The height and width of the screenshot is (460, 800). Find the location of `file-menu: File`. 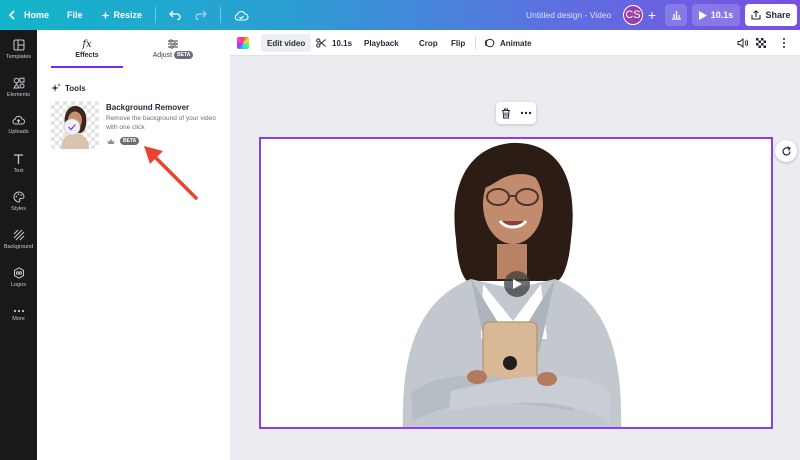

file-menu: File is located at coordinates (75, 15).